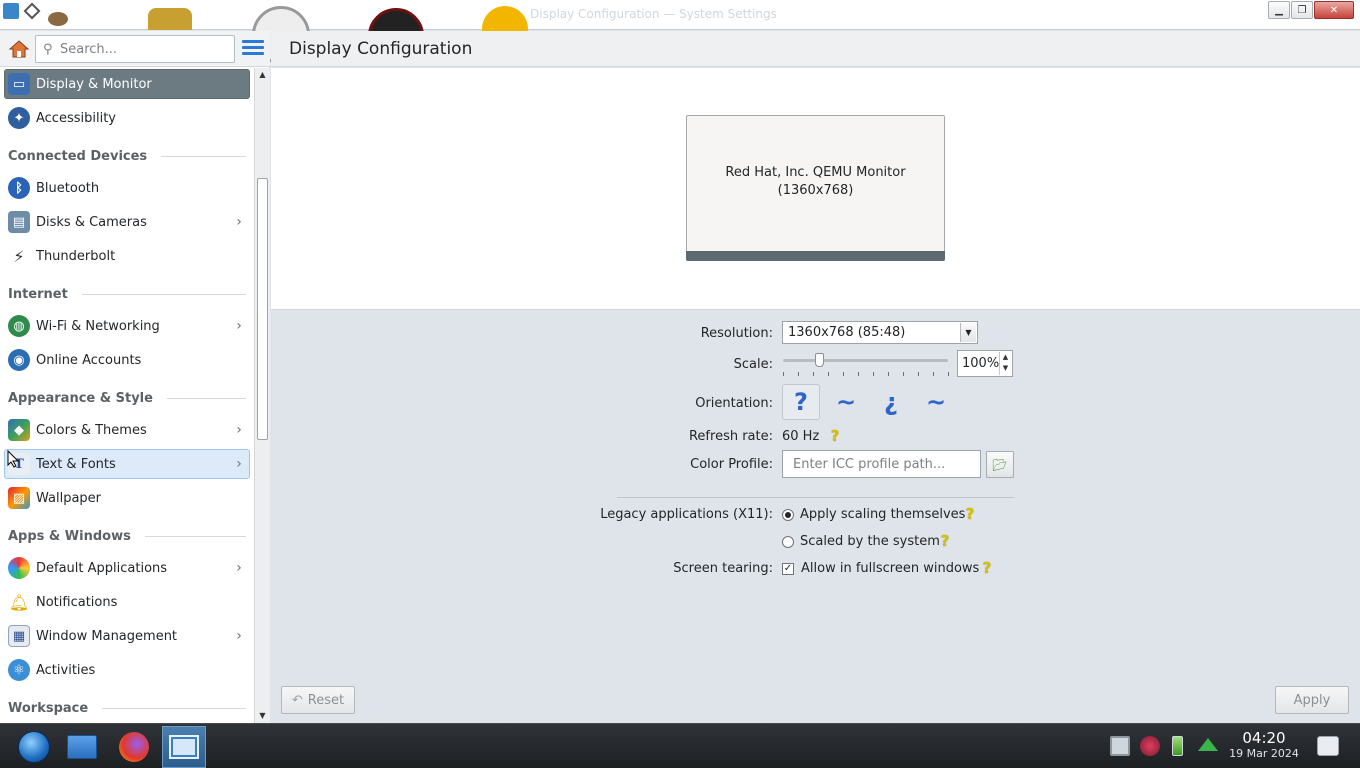 The image size is (1360, 768). Describe the element at coordinates (815, 256) in the screenshot. I see `monitor-bottom-bar` at that location.